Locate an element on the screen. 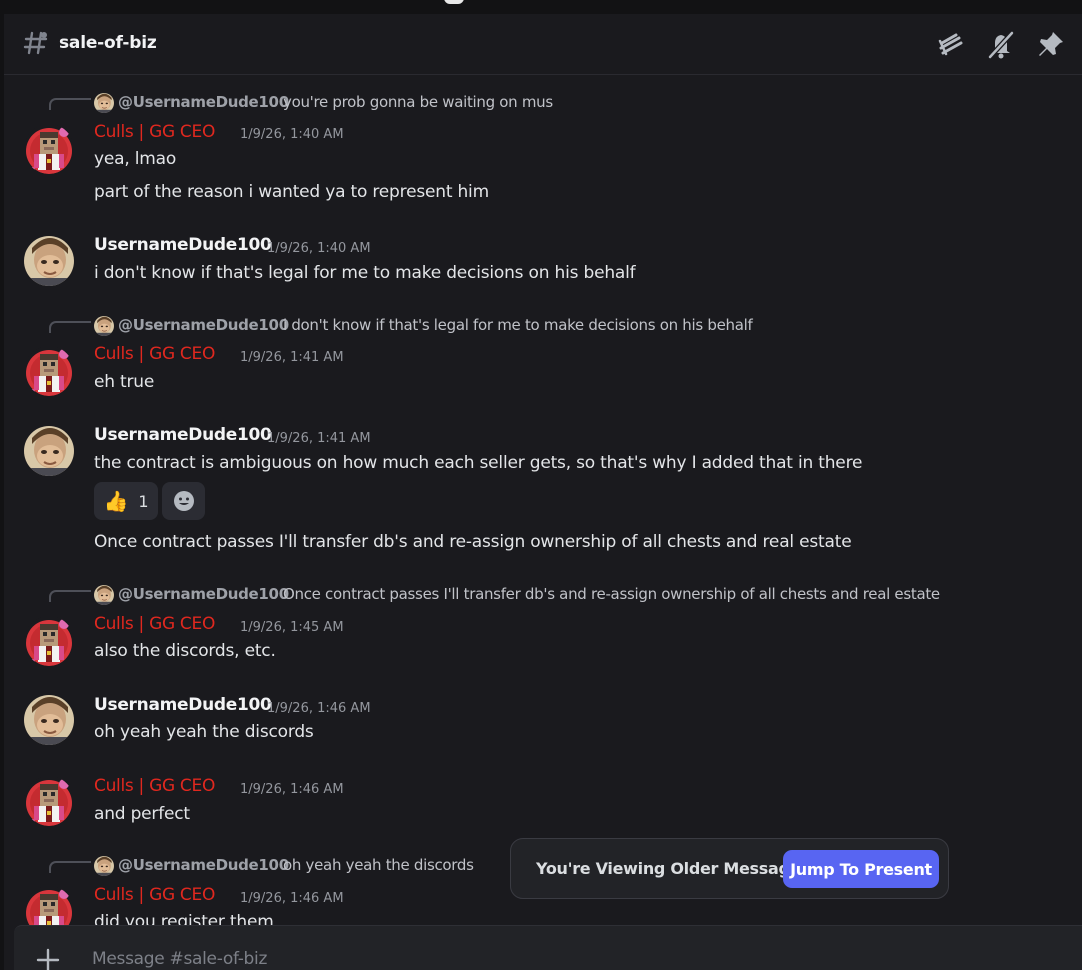 This screenshot has height=970, width=1082. mute-bell-icon is located at coordinates (1001, 44).